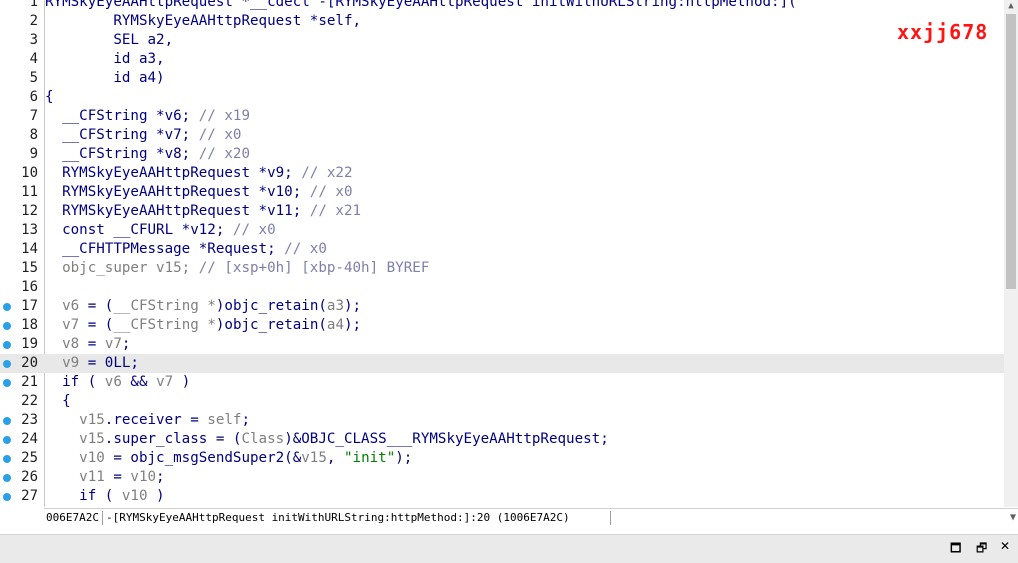 This screenshot has width=1018, height=563. Describe the element at coordinates (22, 344) in the screenshot. I see `line-gutter: 19` at that location.